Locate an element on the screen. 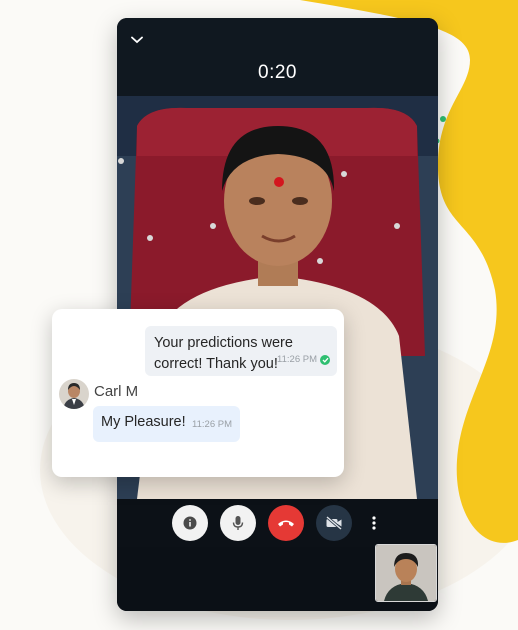  end-call-button is located at coordinates (285, 523).